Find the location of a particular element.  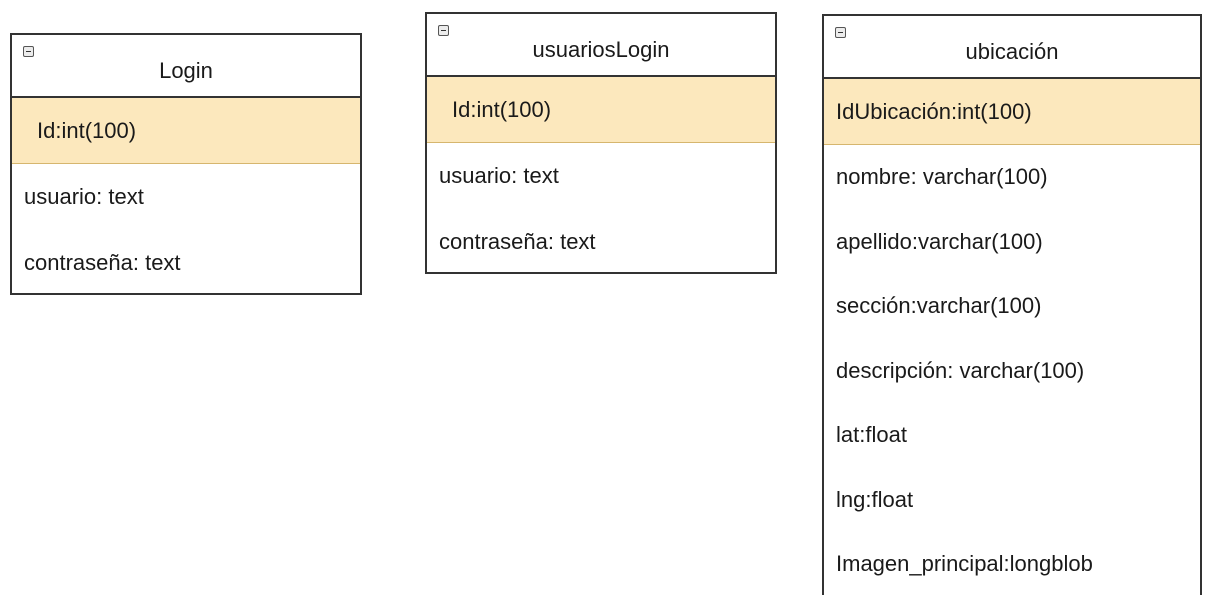

entity-header: Login is located at coordinates (186, 66).